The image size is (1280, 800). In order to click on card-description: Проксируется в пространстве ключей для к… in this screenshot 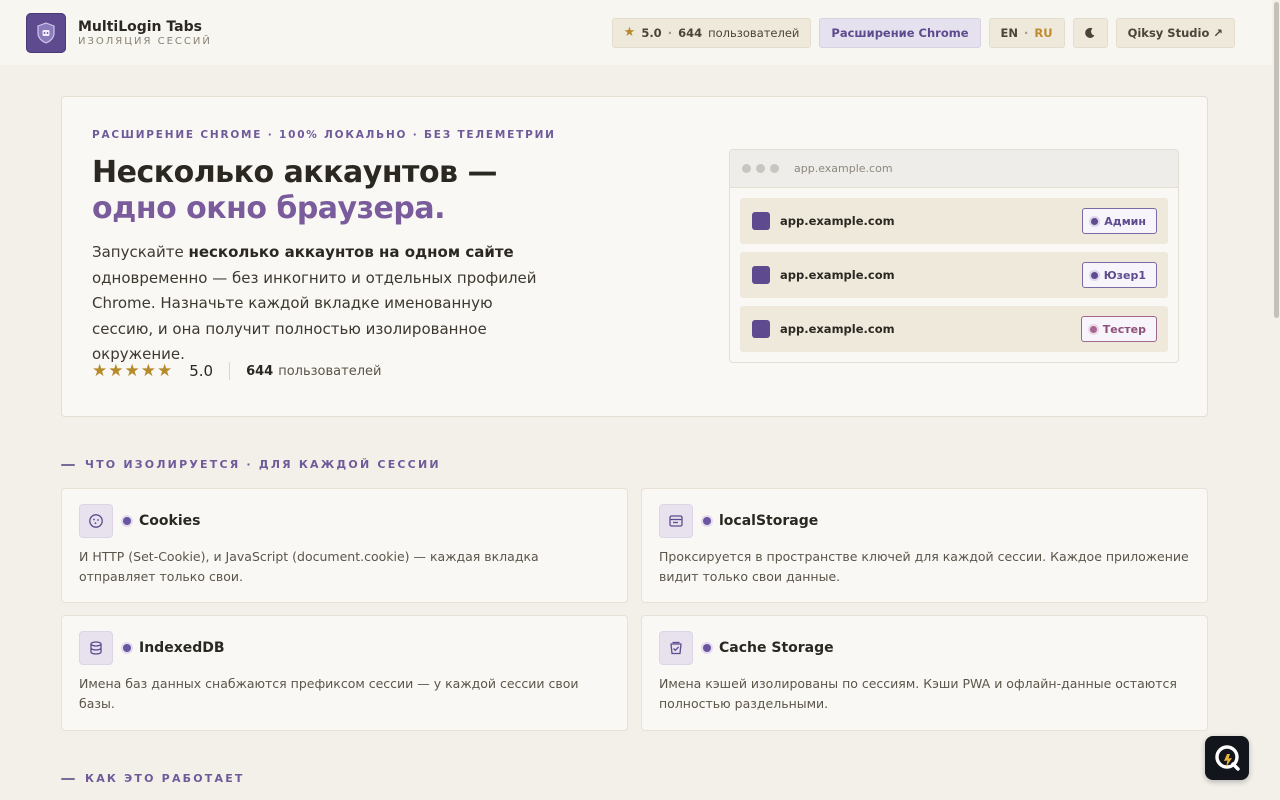, I will do `click(924, 566)`.